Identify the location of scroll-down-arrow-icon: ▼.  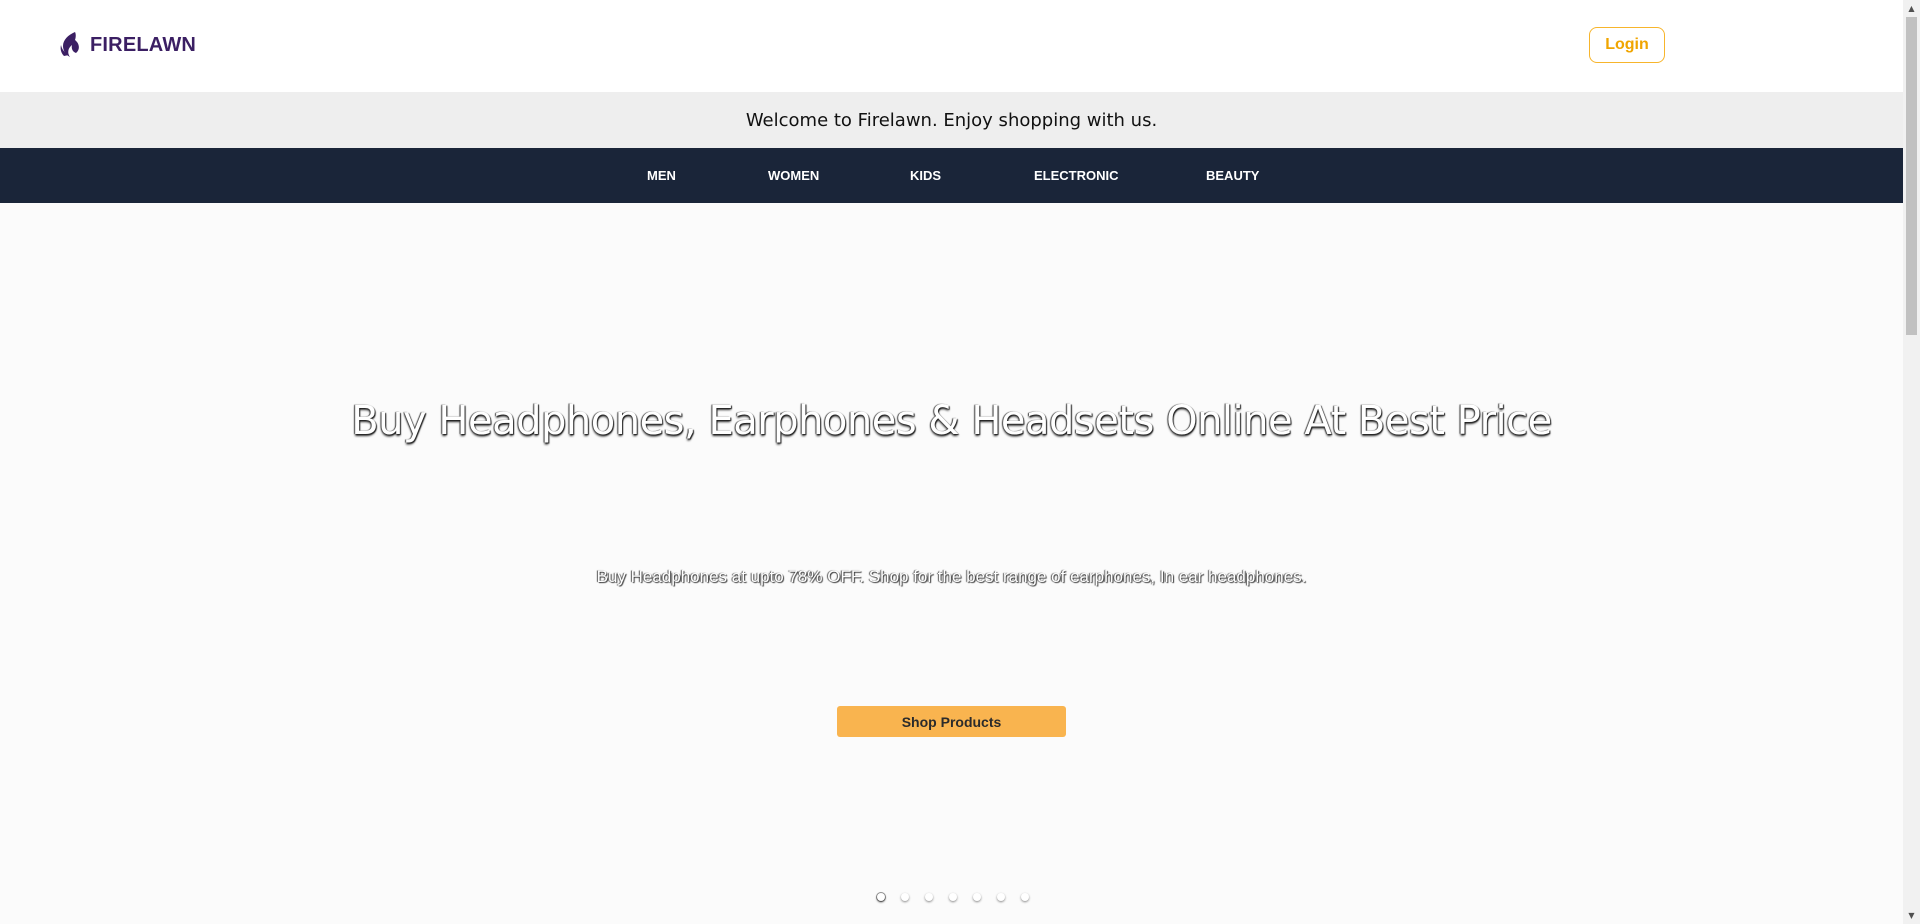
(1911, 915).